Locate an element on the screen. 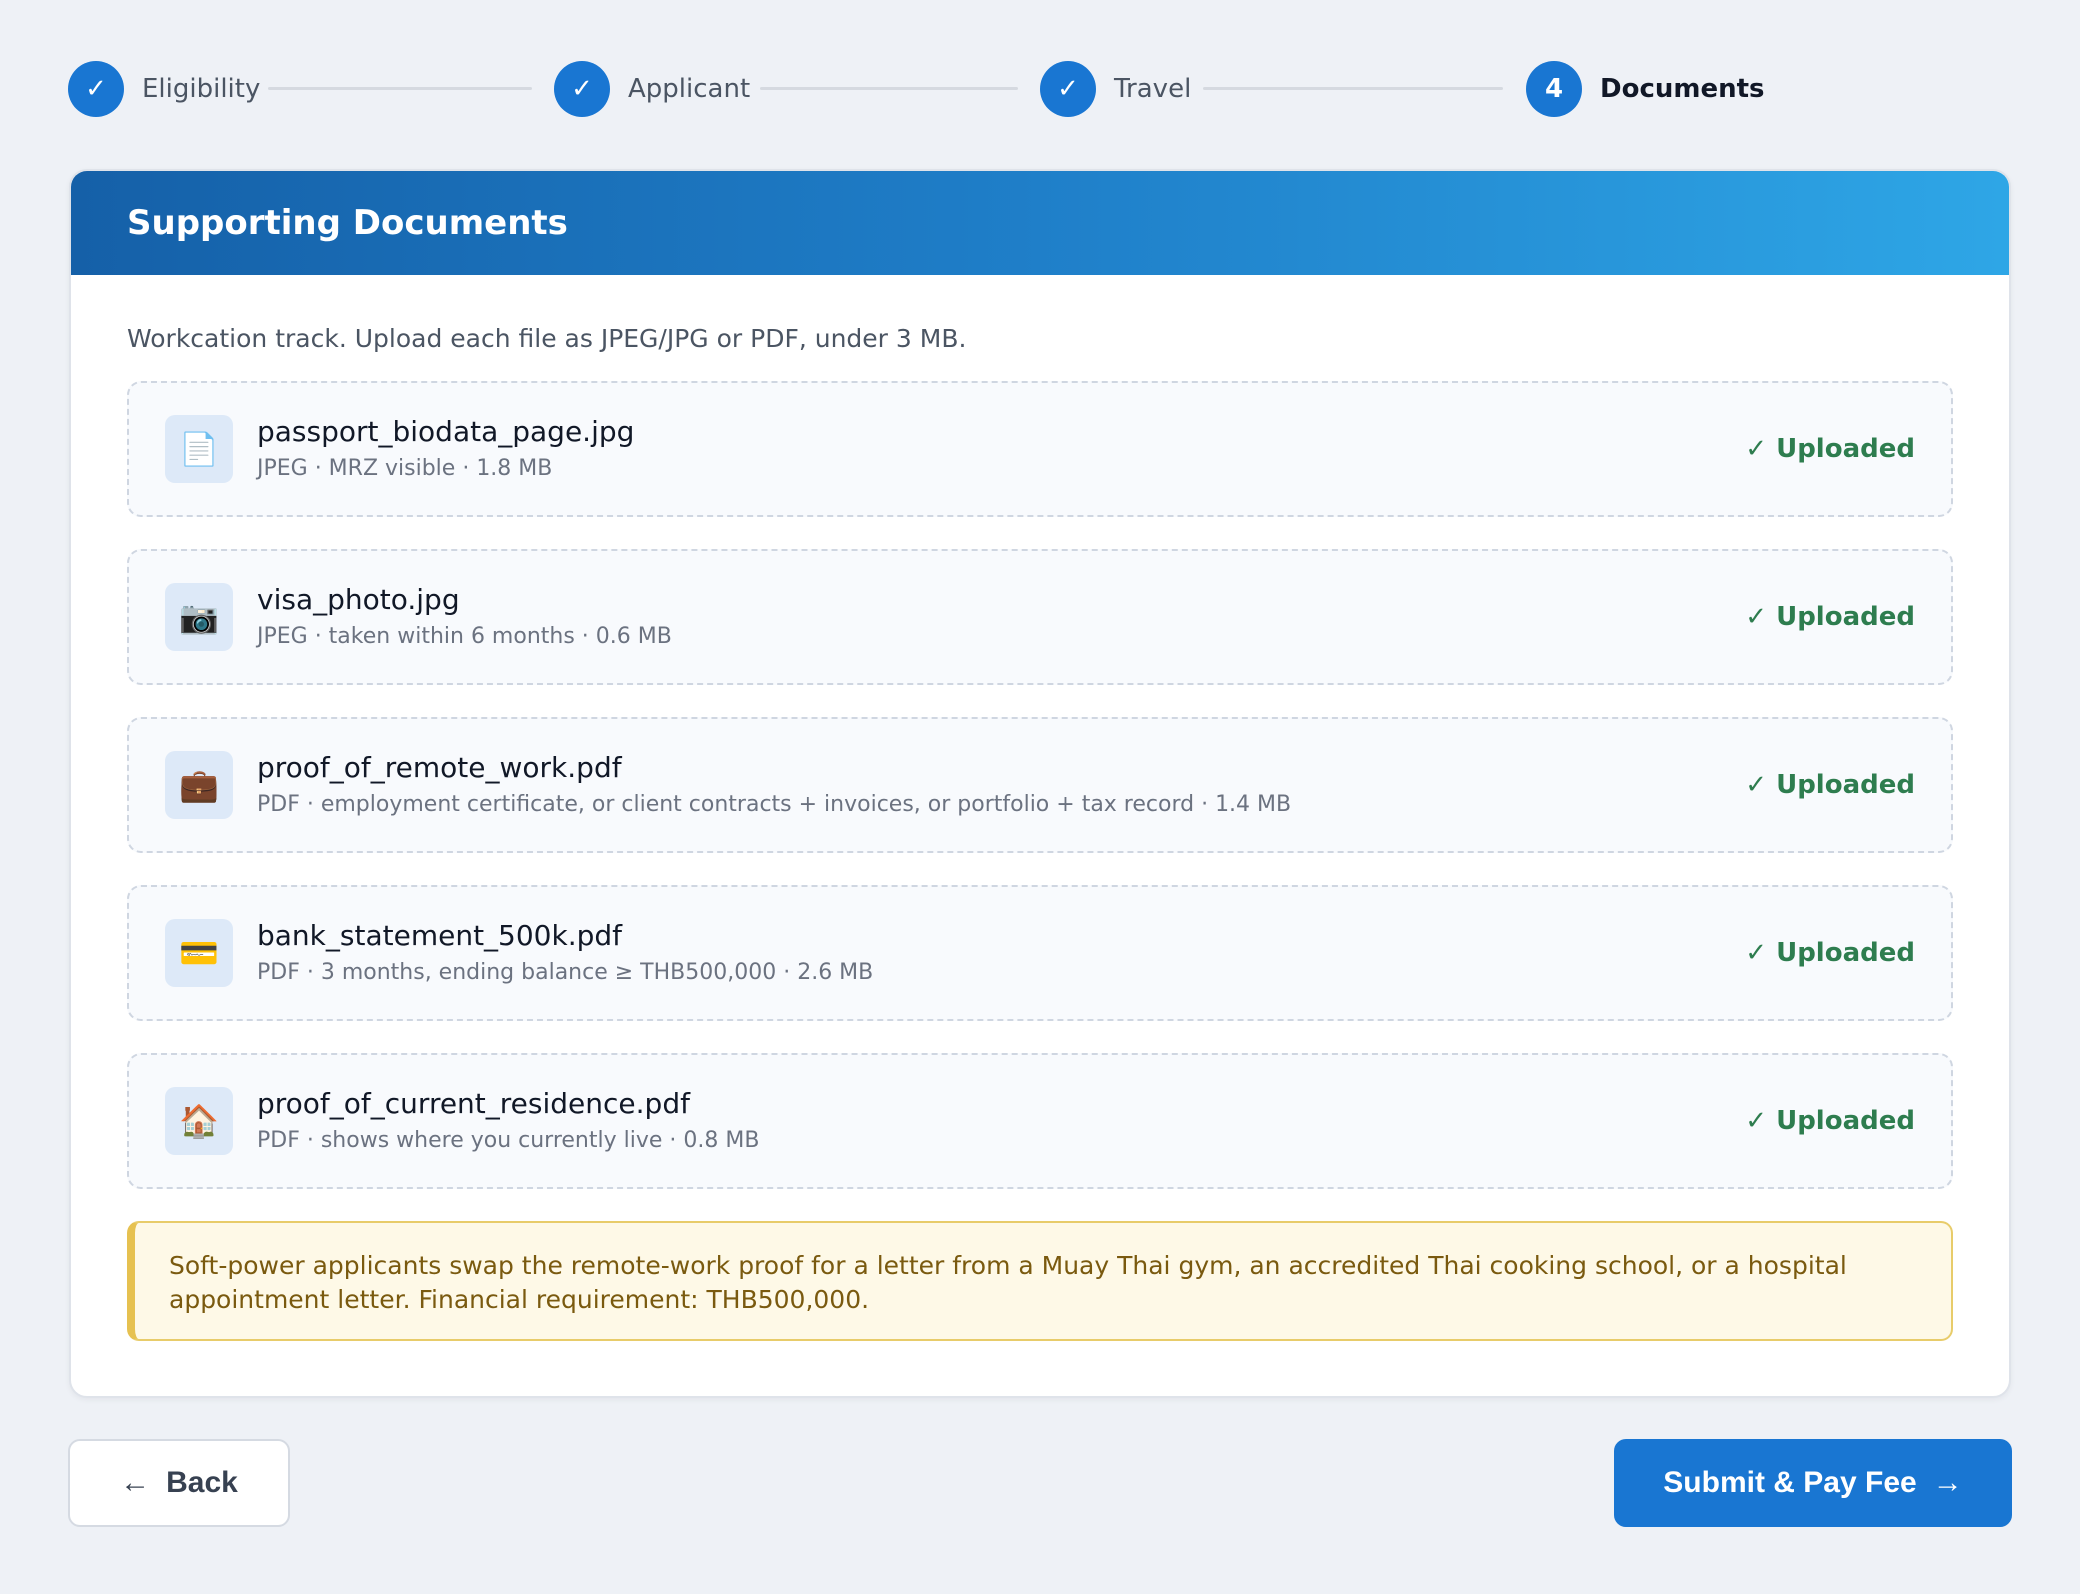 The width and height of the screenshot is (2080, 1594). briefcase-icon: 💼 is located at coordinates (199, 785).